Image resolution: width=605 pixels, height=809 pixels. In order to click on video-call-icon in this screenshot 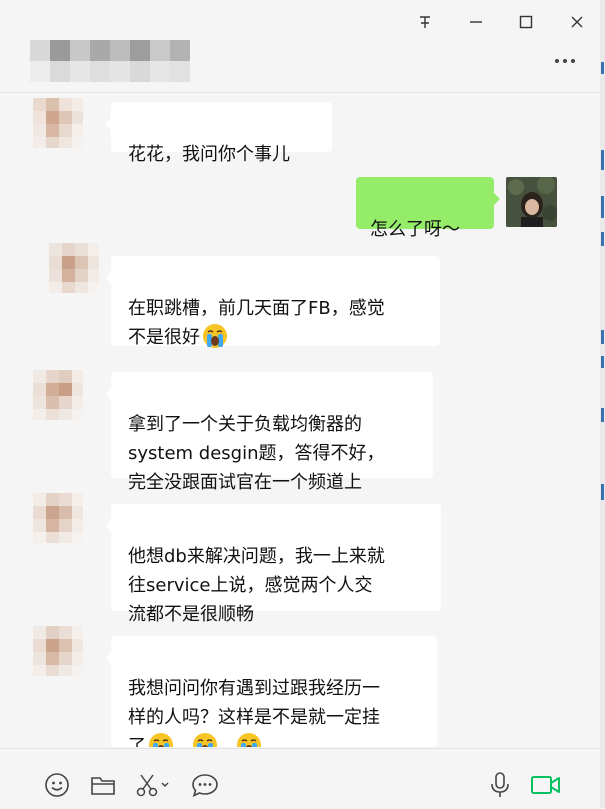, I will do `click(546, 785)`.